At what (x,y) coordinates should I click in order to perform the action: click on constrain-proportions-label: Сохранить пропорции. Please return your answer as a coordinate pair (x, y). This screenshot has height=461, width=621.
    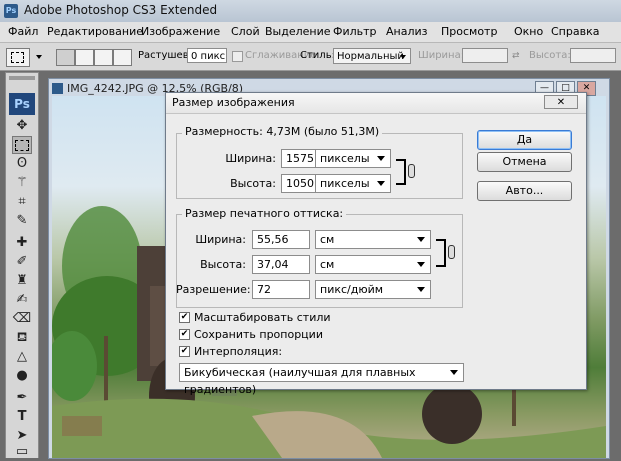
    Looking at the image, I should click on (258, 334).